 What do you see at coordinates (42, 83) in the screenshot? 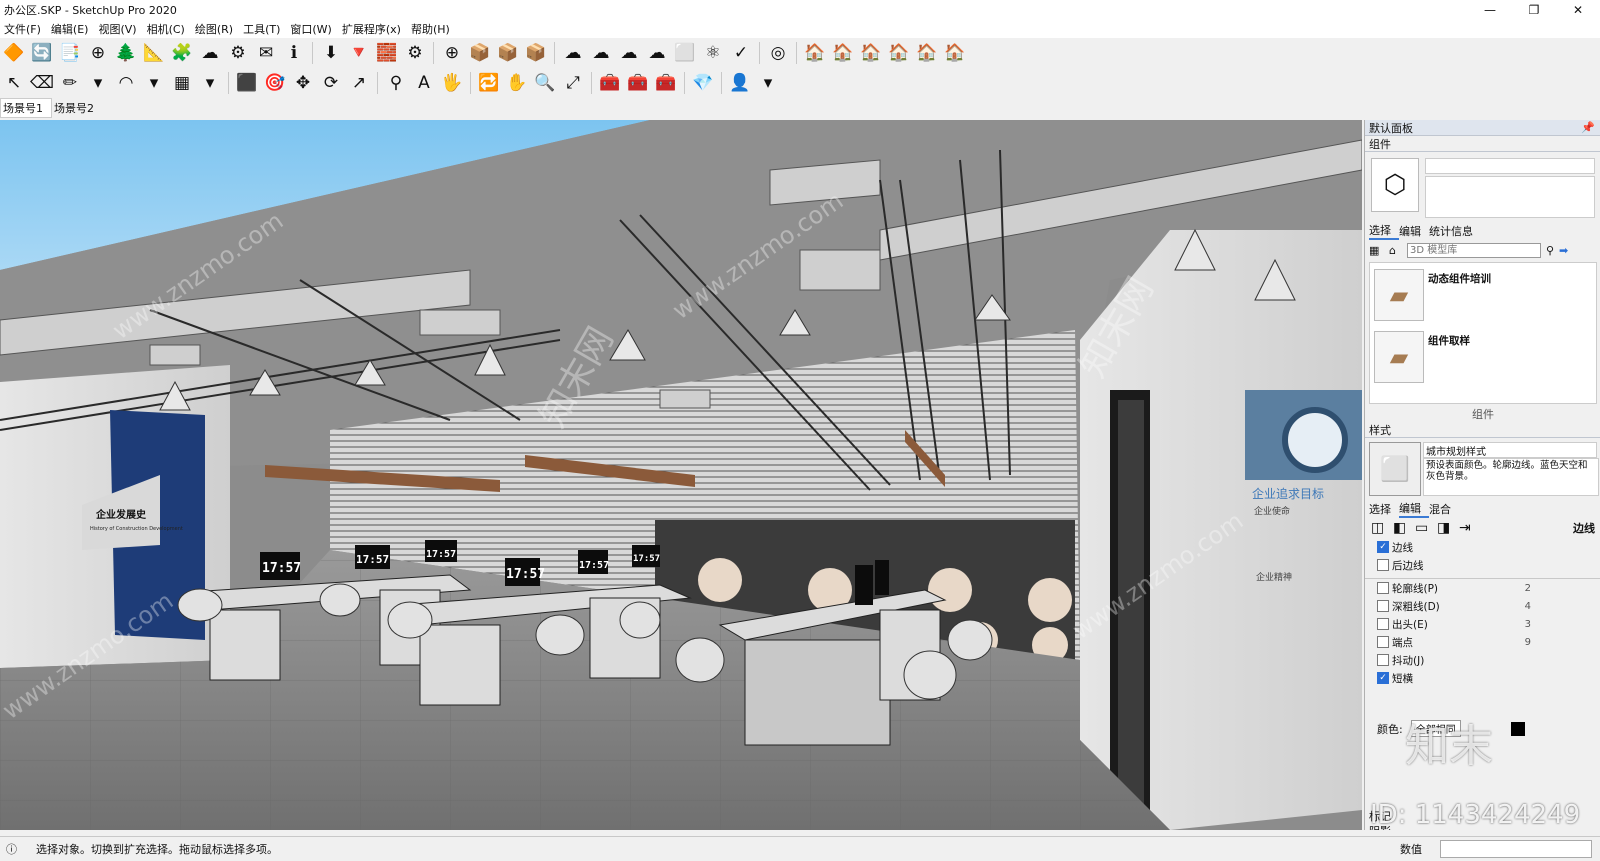
I see `drawing-tool-icon: ⌫` at bounding box center [42, 83].